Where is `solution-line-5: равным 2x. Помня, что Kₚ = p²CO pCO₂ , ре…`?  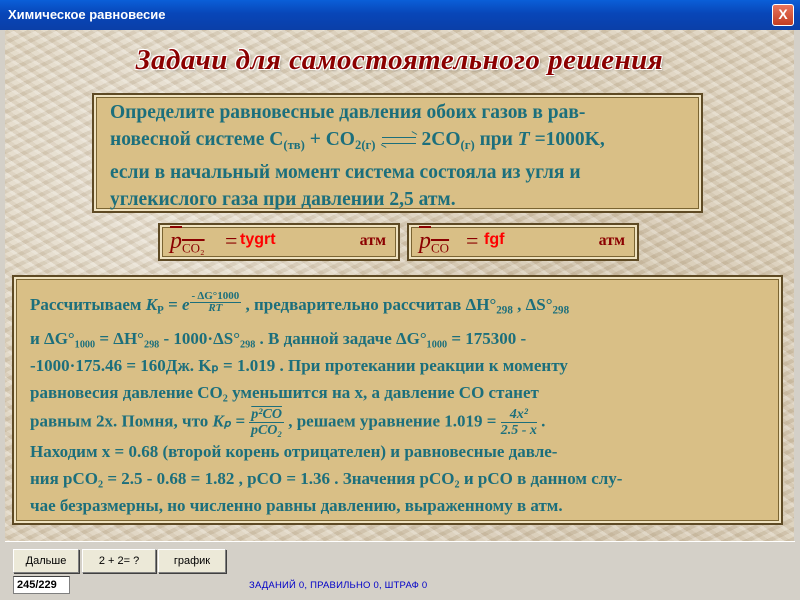
solution-line-5: равным 2x. Помня, что Kₚ = p²CO pCO₂ , ре… is located at coordinates (400, 422).